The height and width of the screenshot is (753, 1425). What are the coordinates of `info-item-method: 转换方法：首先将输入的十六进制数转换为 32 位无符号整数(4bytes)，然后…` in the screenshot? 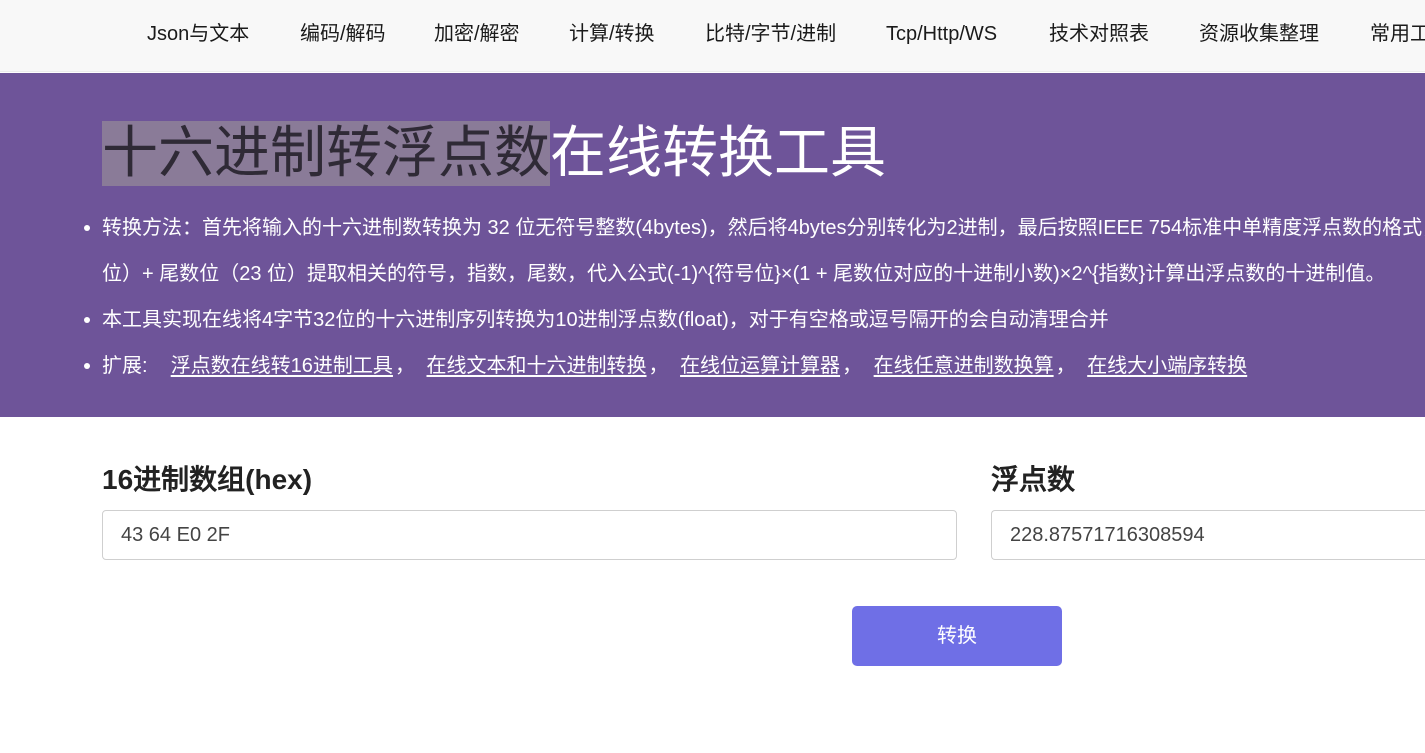 It's located at (754, 251).